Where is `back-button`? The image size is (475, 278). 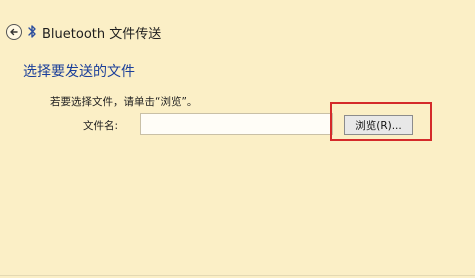 back-button is located at coordinates (14, 32).